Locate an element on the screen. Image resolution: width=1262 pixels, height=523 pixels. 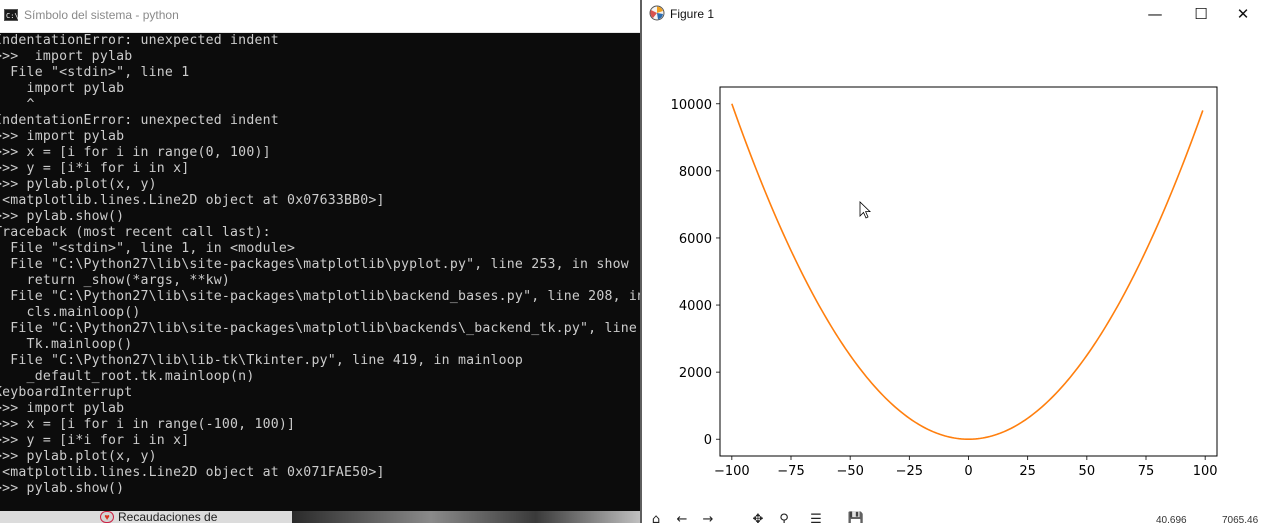
console-line: _default_root.tk.mainloop(n) is located at coordinates (127, 376).